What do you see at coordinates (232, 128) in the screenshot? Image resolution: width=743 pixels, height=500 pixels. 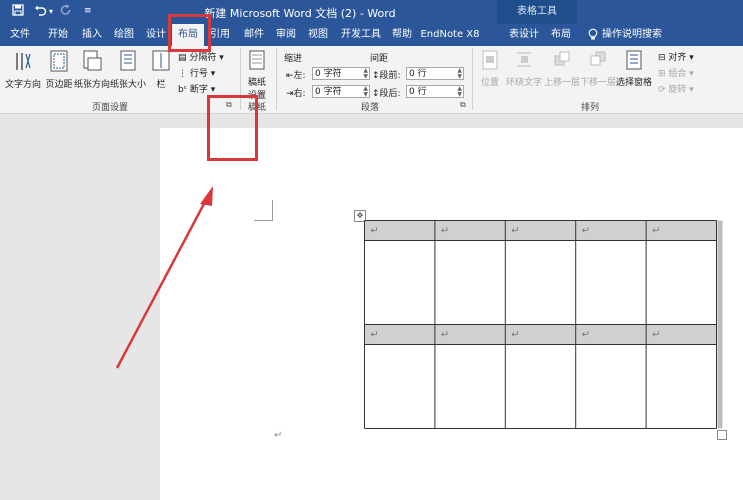 I see `annotation-box-launcher` at bounding box center [232, 128].